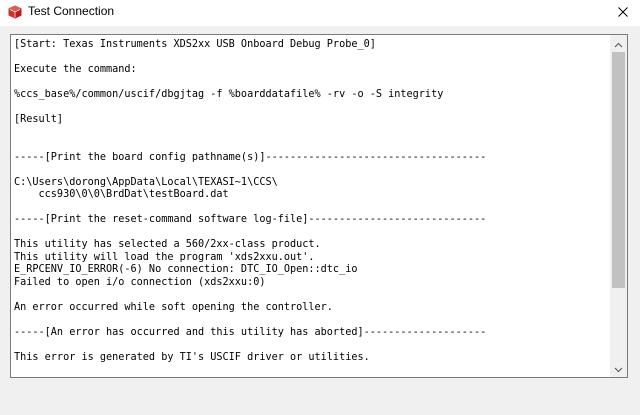 The image size is (640, 415). I want to click on window-title: Test Connection, so click(71, 11).